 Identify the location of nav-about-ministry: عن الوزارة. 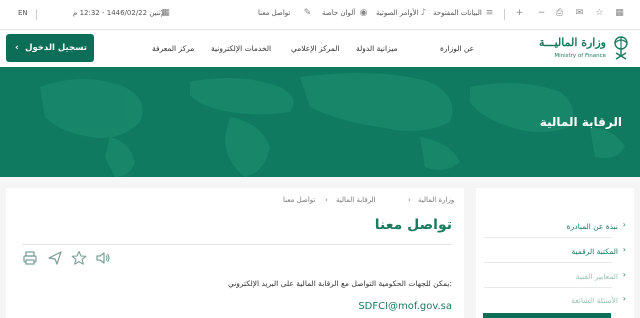
(457, 48).